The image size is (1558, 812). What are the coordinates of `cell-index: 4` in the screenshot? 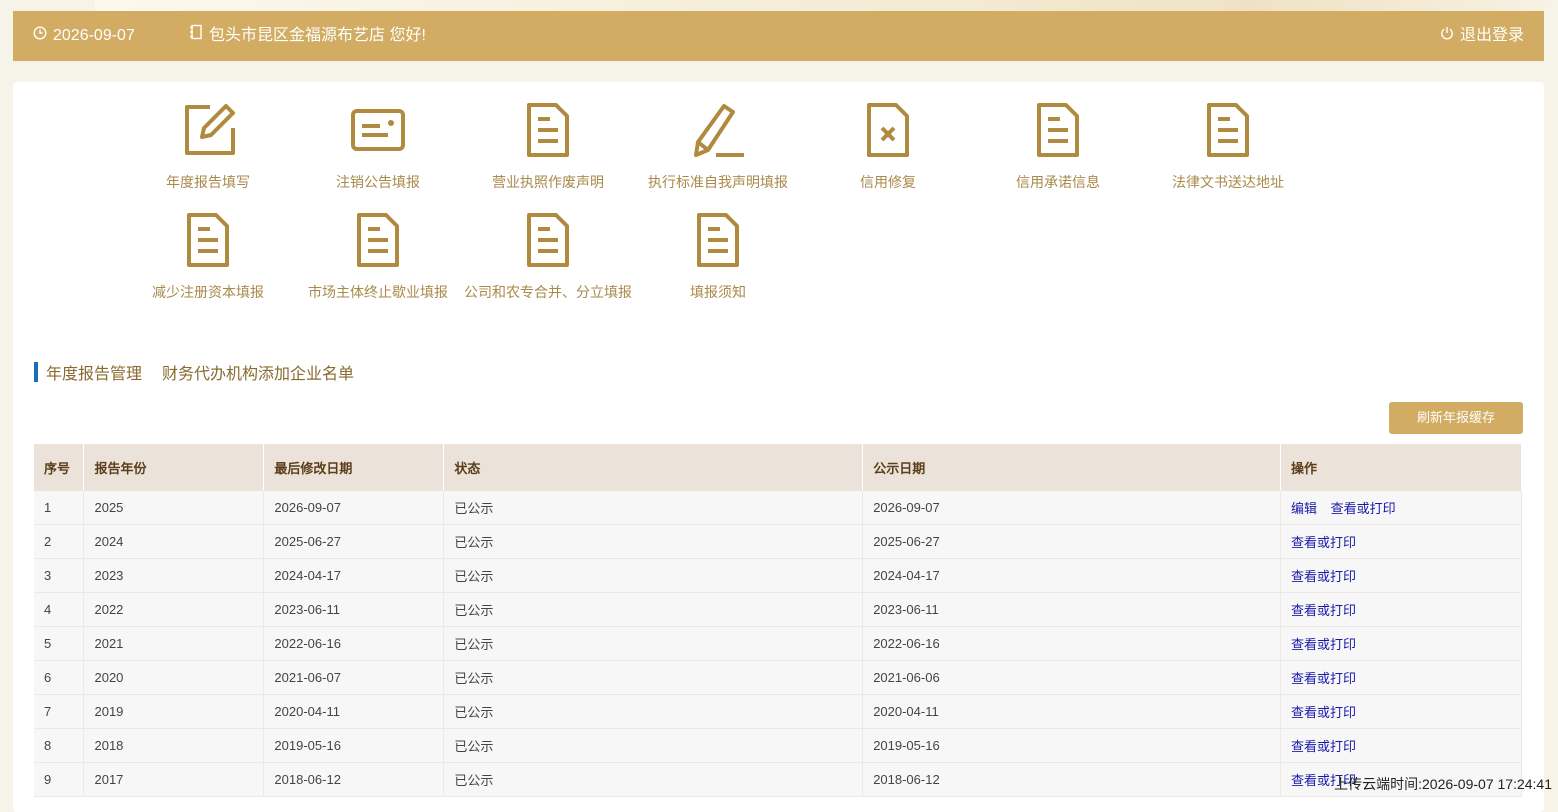 It's located at (59, 609).